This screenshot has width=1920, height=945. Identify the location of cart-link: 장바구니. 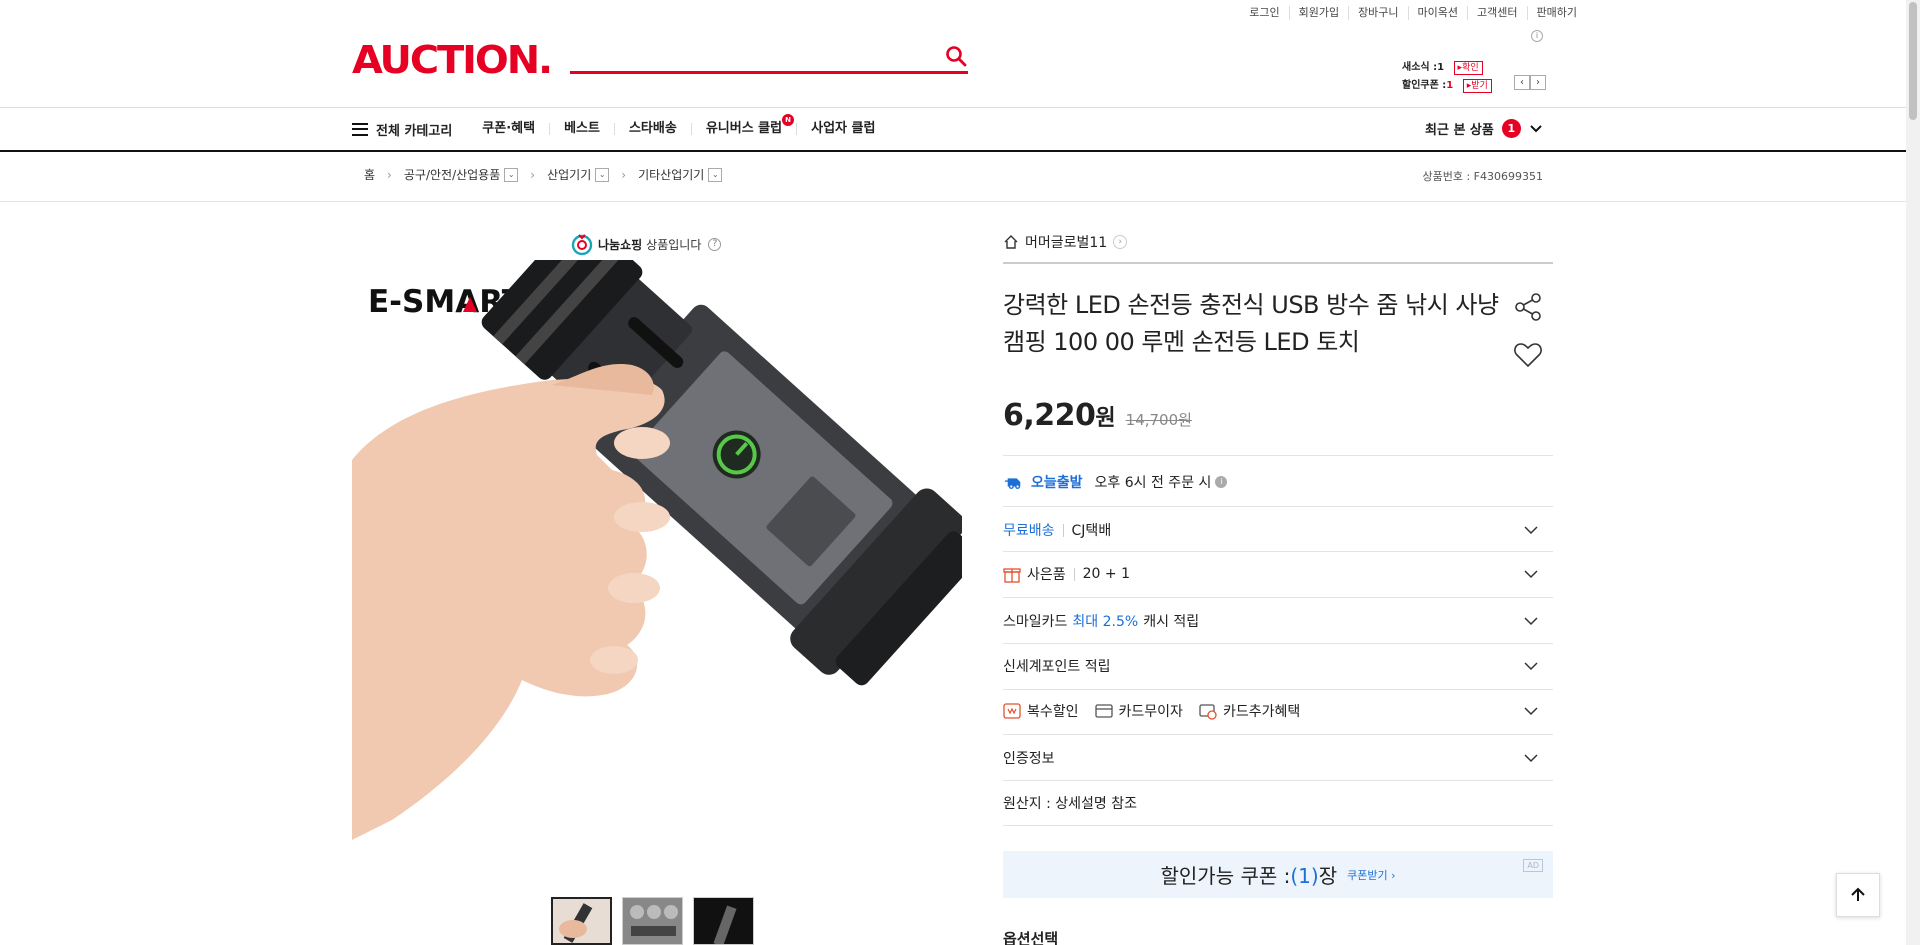
(1377, 13).